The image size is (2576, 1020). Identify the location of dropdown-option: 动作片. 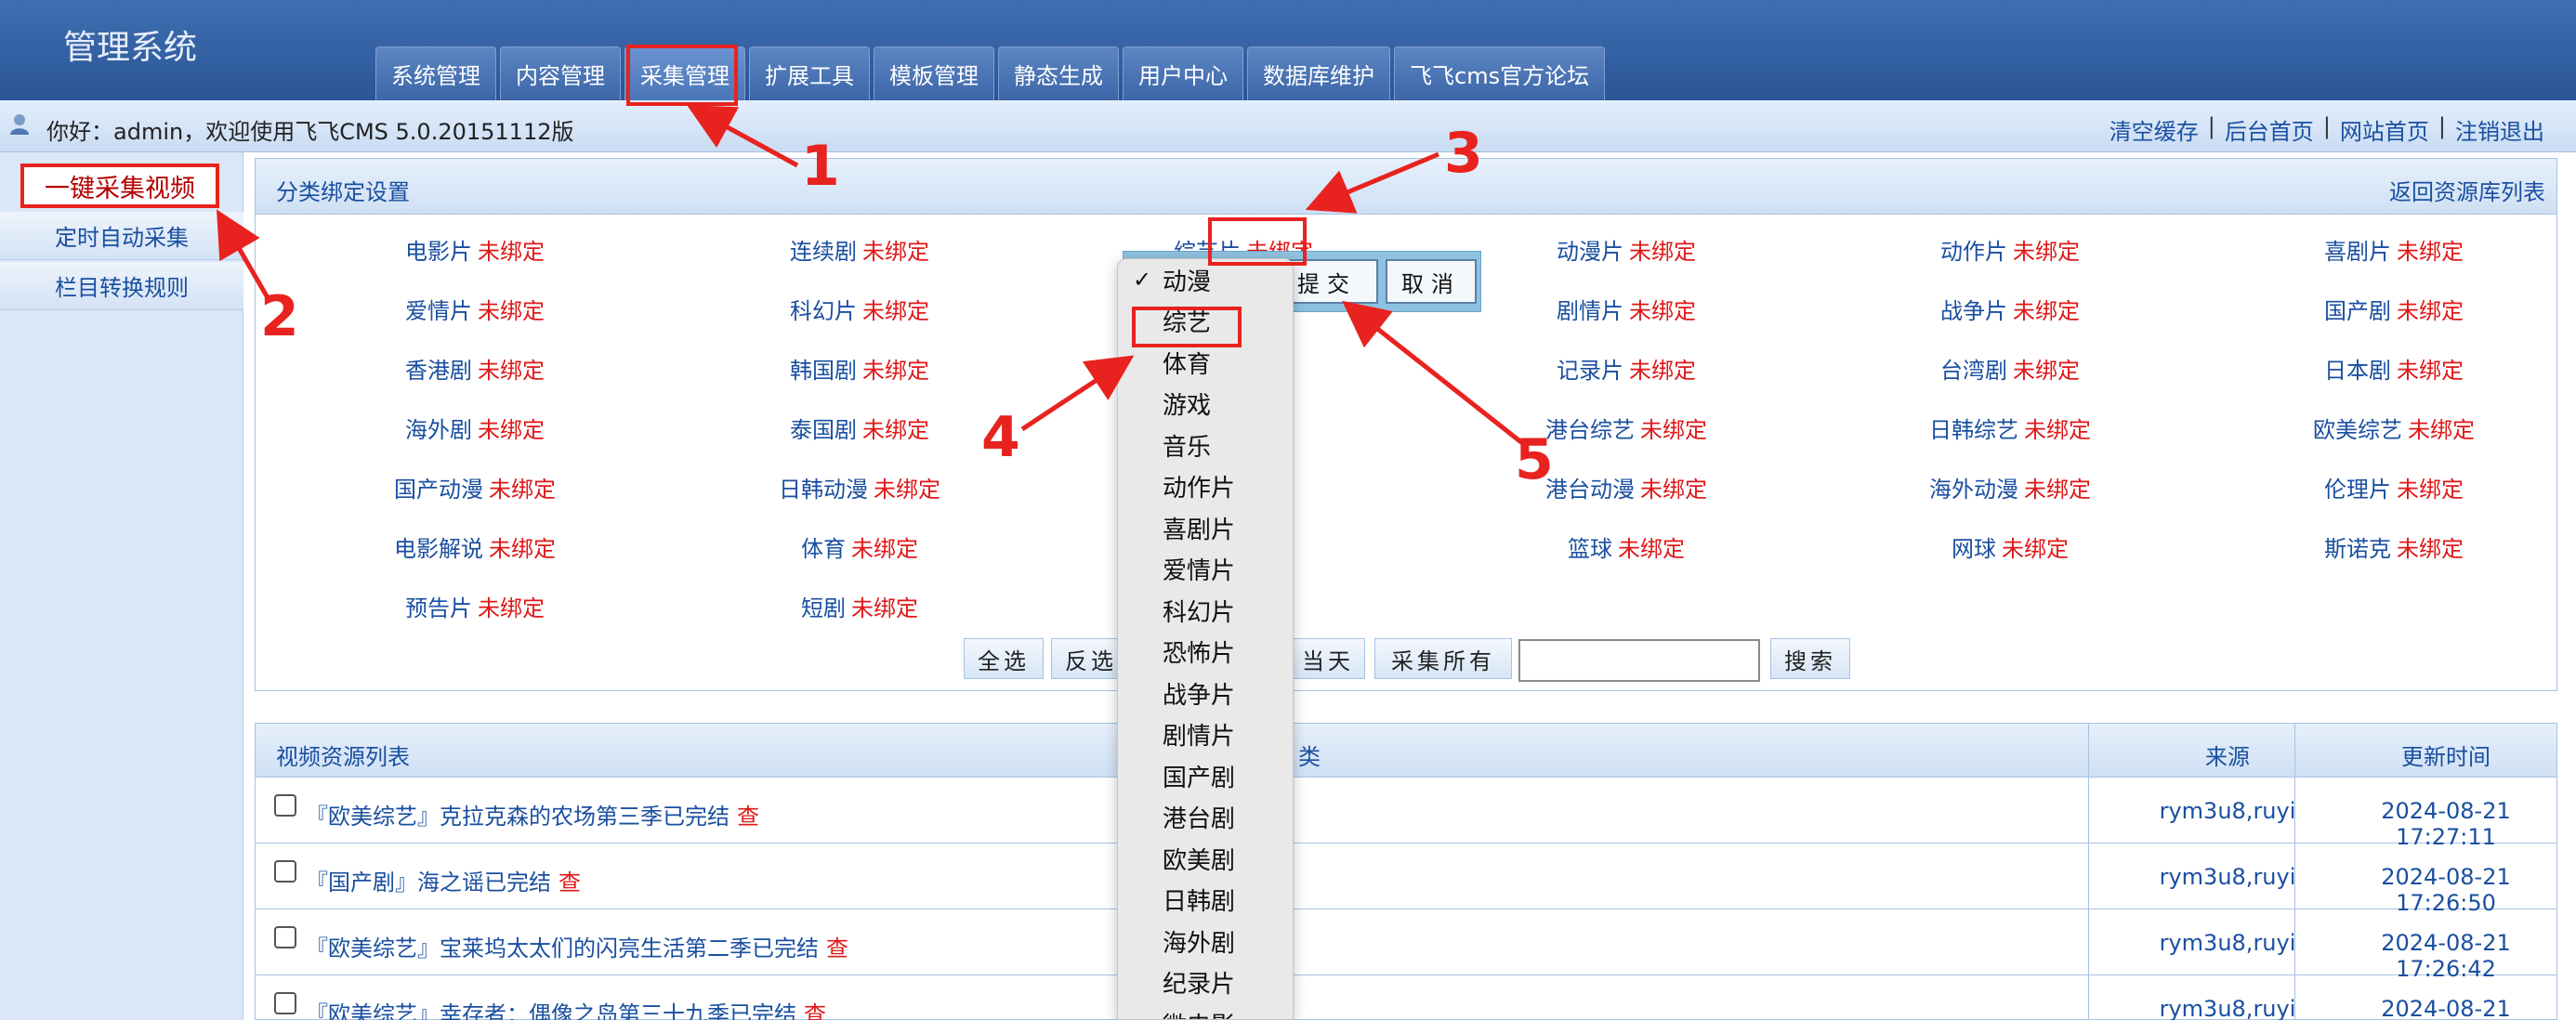
(1205, 486).